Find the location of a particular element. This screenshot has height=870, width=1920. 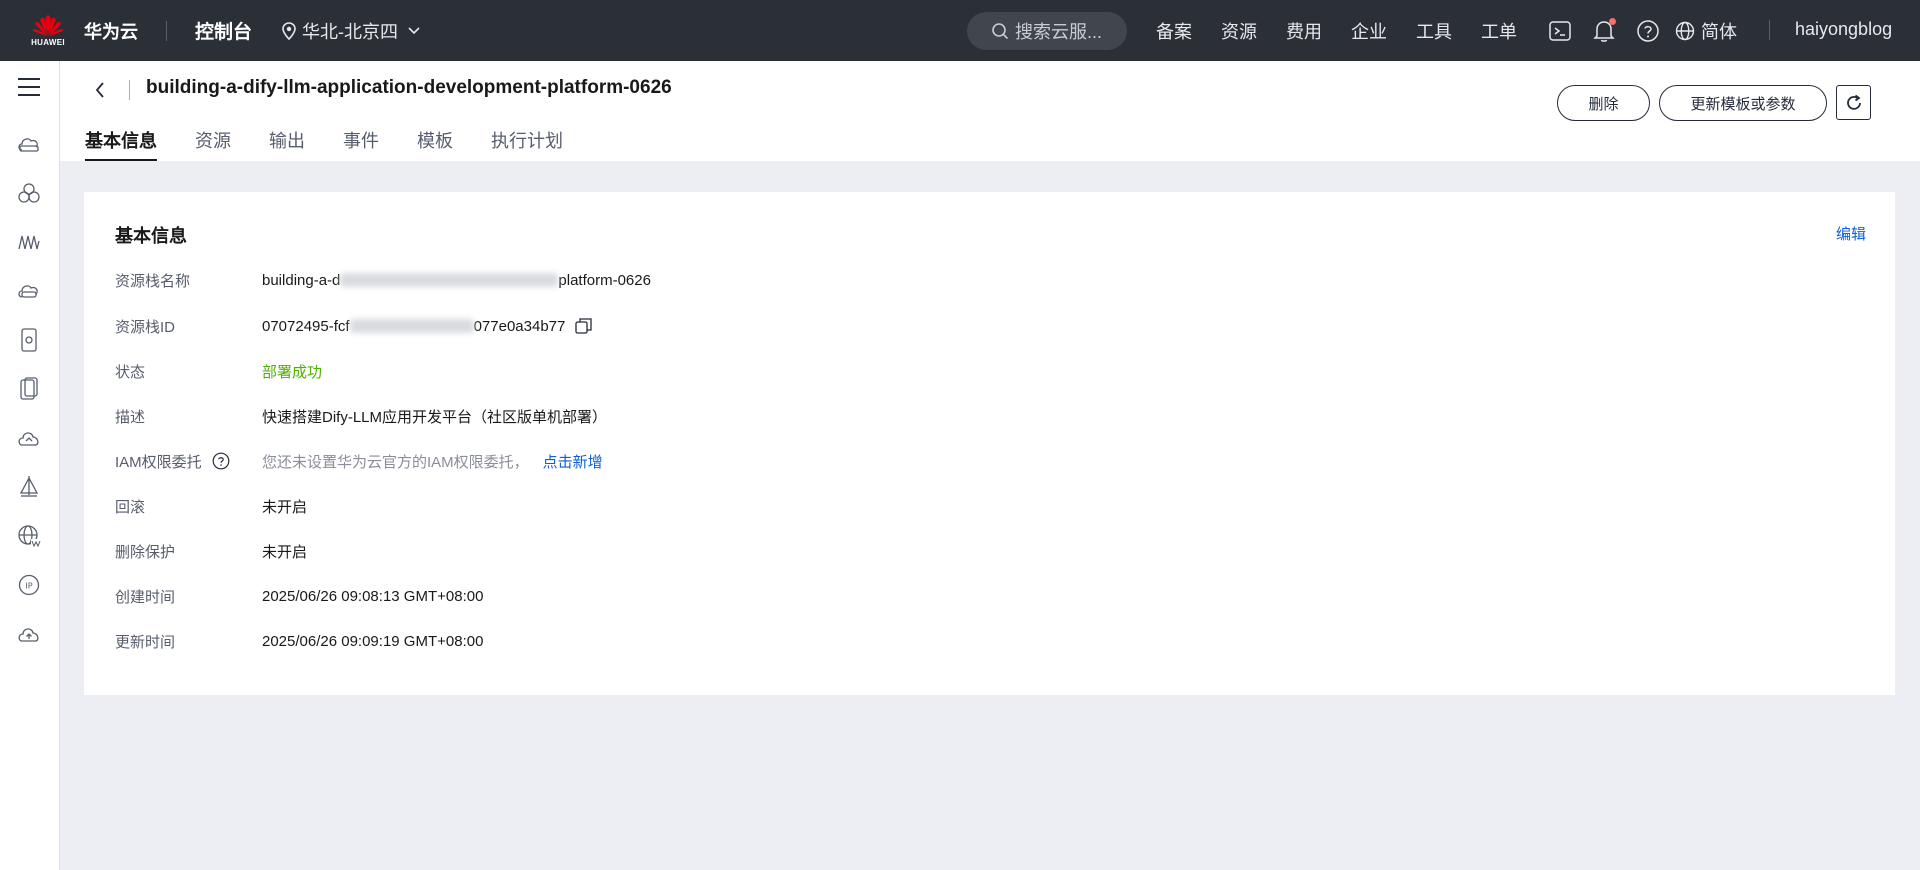

iam-delegation-text: 您还未设置华为云官方的IAM权限委托， is located at coordinates (395, 462).